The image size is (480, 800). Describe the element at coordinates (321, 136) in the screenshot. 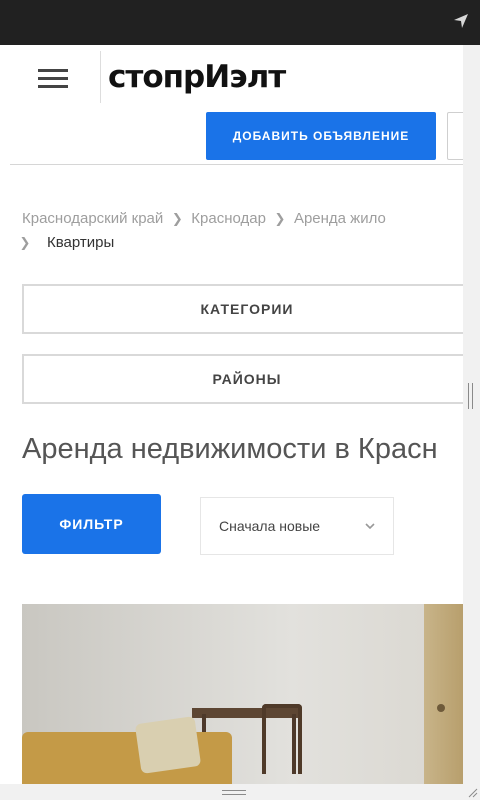

I see `add-listing-button: Добавить объявление` at that location.